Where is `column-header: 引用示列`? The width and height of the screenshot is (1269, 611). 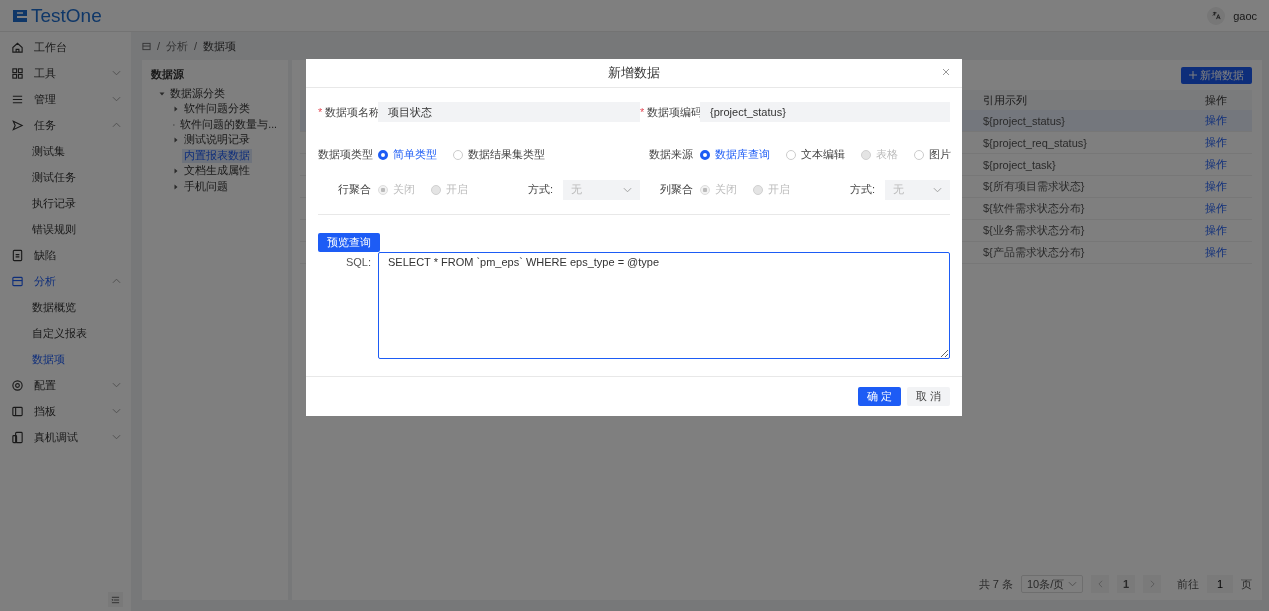 column-header: 引用示列 is located at coordinates (1086, 100).